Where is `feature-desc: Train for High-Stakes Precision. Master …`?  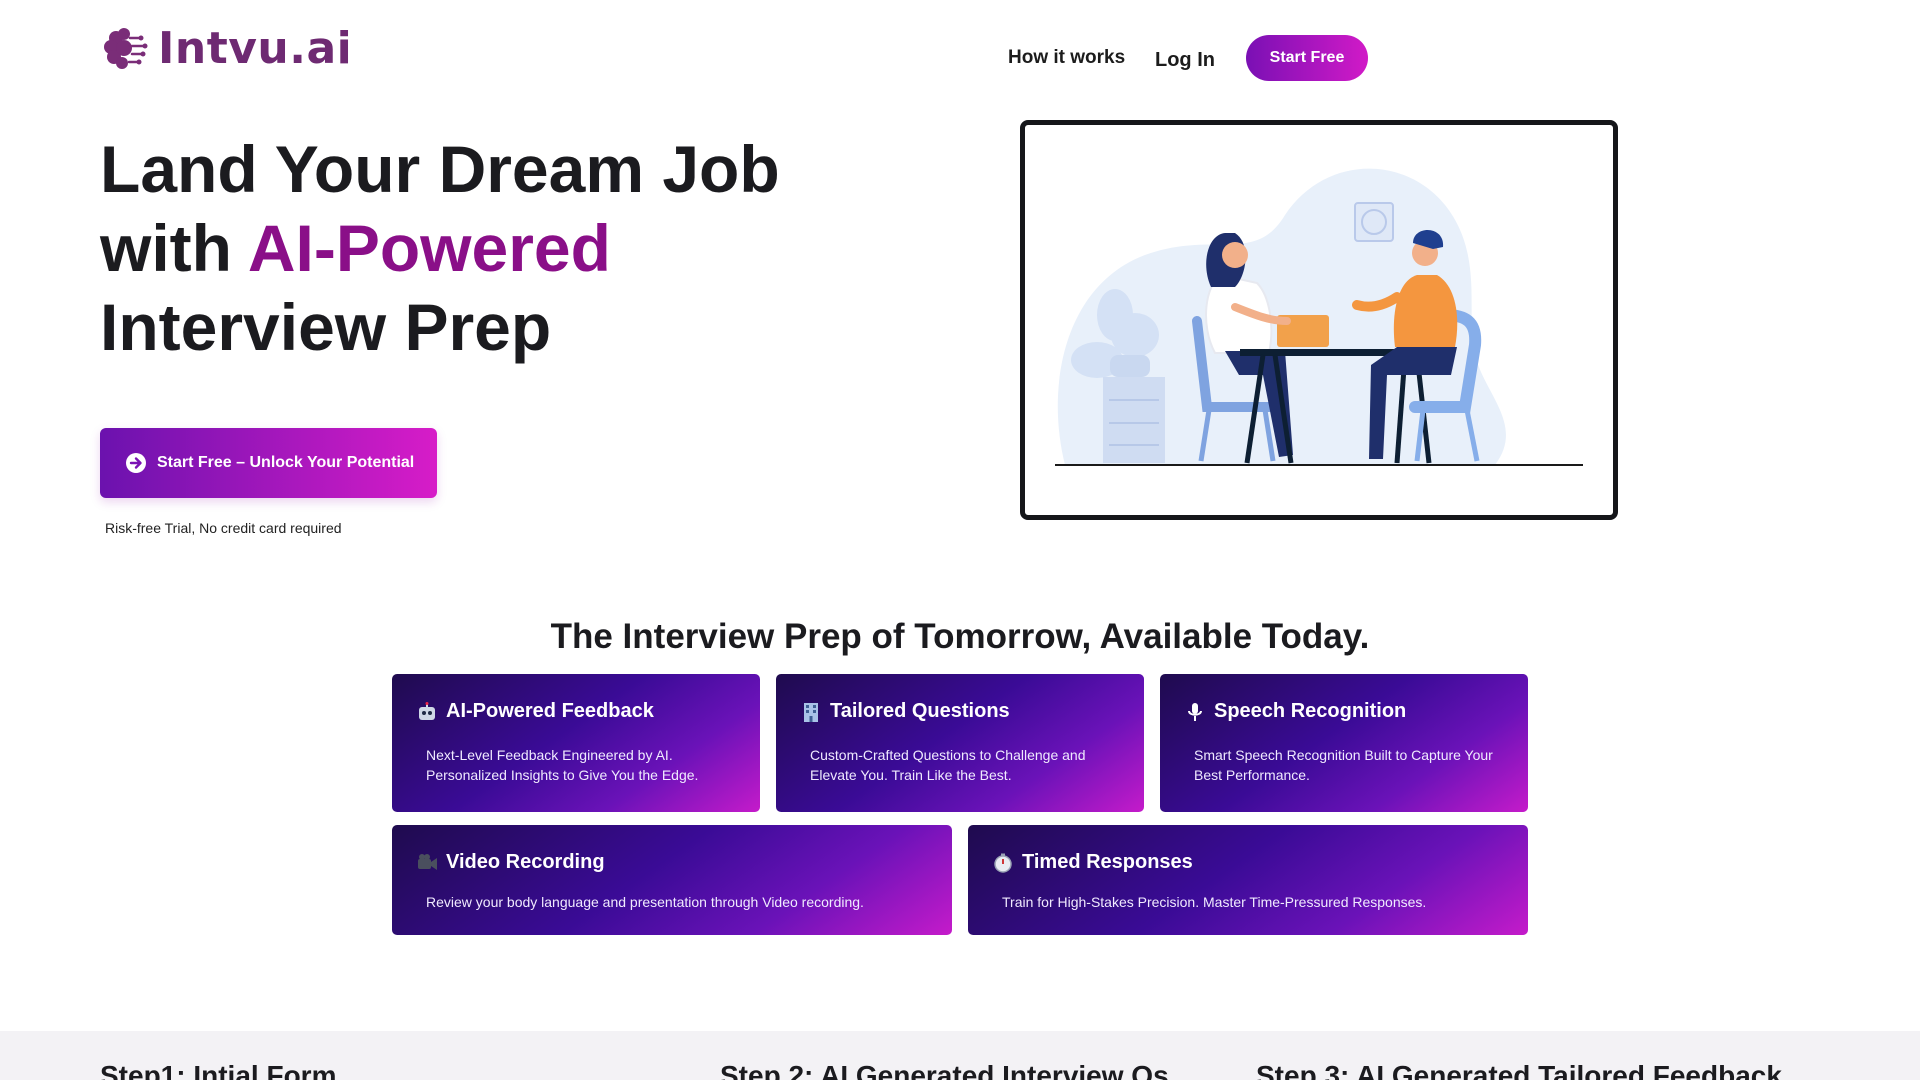 feature-desc: Train for High-Stakes Precision. Master … is located at coordinates (1214, 902).